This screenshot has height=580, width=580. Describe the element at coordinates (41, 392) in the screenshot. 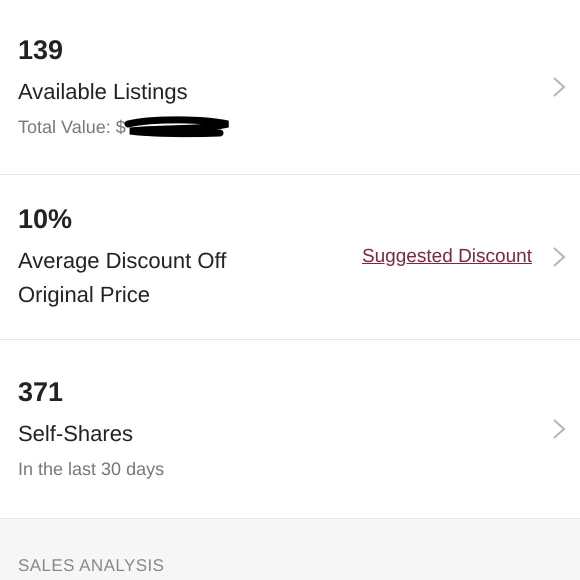

I see `stat-value: 371` at that location.